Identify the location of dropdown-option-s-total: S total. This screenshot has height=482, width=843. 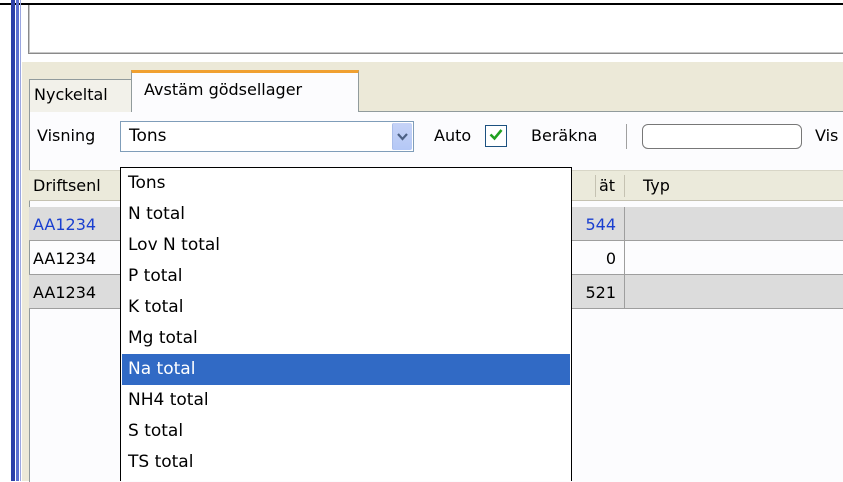
(346, 431).